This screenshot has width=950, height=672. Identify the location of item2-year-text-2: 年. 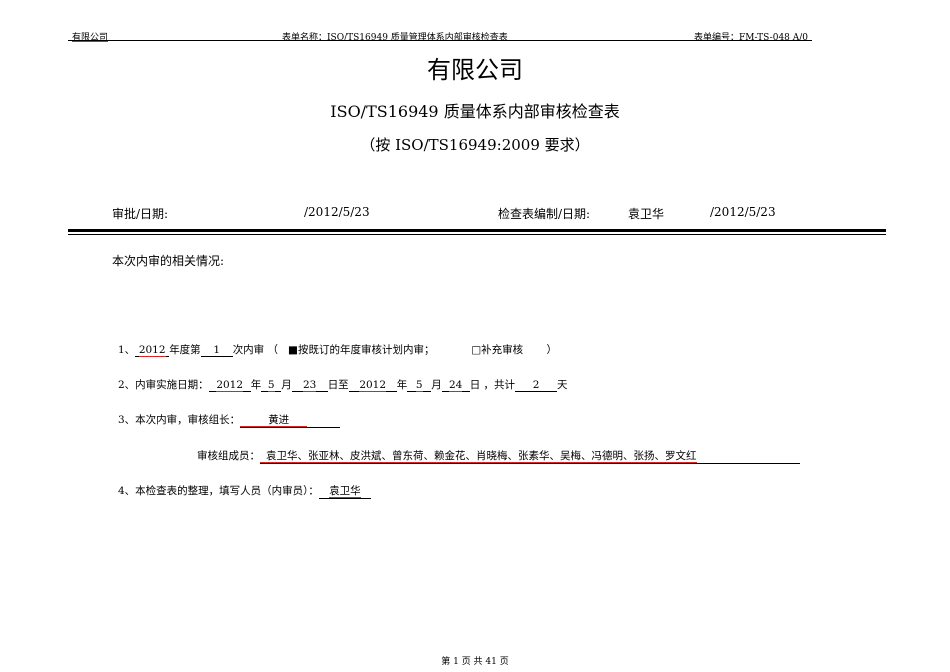
(402, 385).